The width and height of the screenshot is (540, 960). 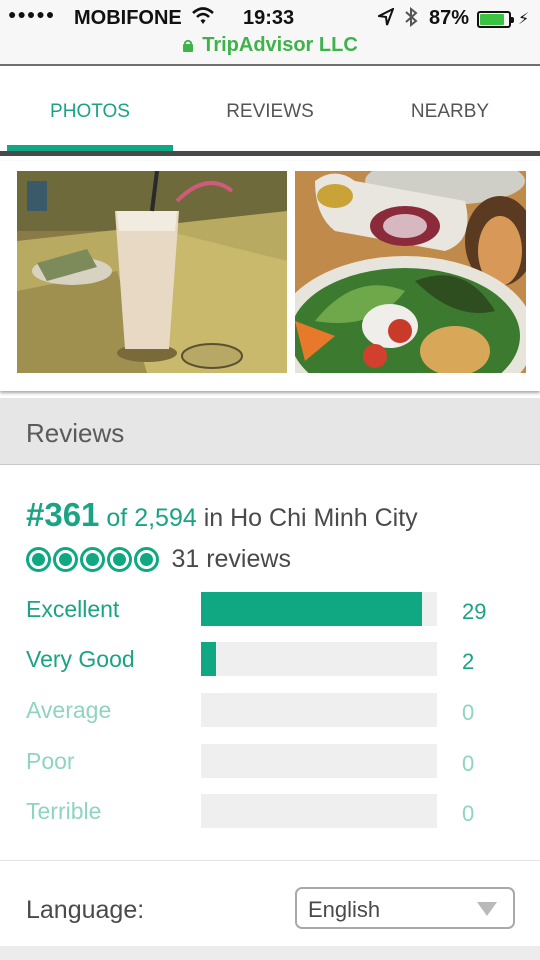 I want to click on rating-label: Excellent, so click(x=73, y=609).